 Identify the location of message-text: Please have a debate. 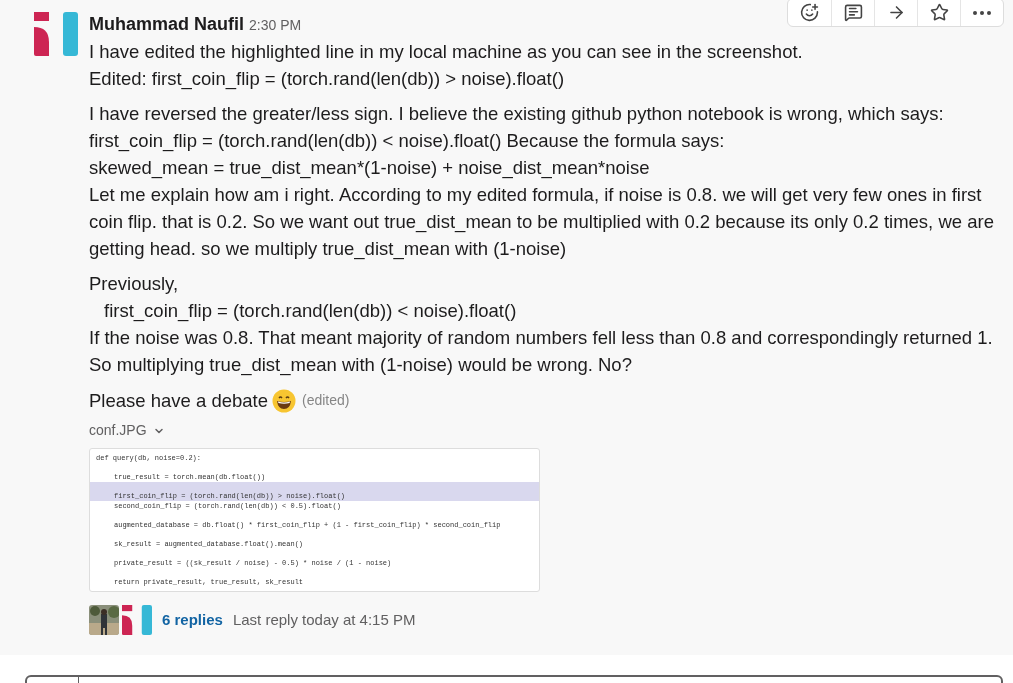
(178, 401).